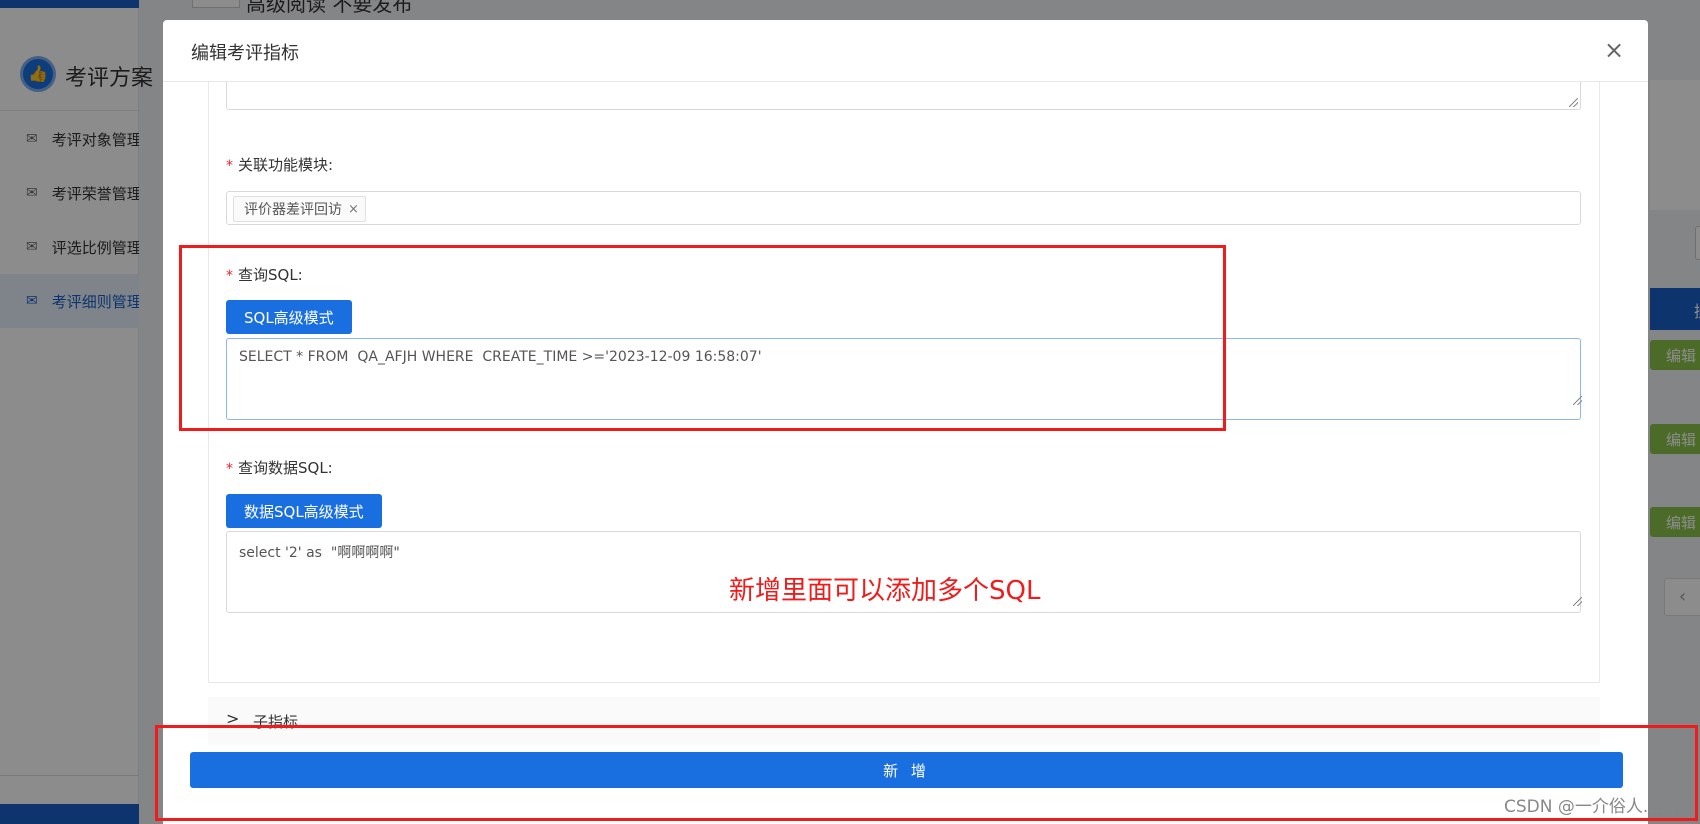 This screenshot has width=1700, height=824. I want to click on data-sql-label-text: 查询数据SQL:, so click(285, 468).